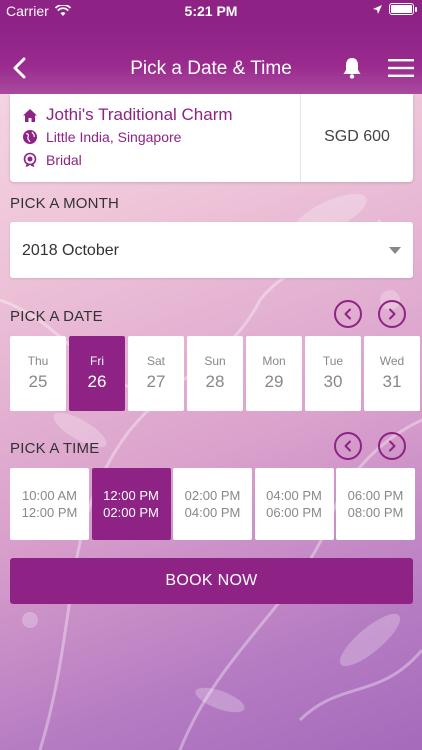  What do you see at coordinates (352, 68) in the screenshot?
I see `bell-icon` at bounding box center [352, 68].